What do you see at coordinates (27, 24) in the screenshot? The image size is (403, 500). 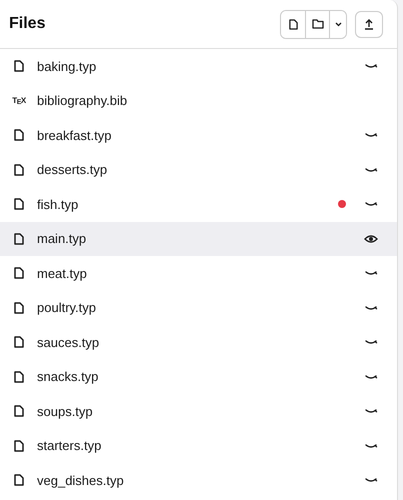 I see `panel-title: Files` at bounding box center [27, 24].